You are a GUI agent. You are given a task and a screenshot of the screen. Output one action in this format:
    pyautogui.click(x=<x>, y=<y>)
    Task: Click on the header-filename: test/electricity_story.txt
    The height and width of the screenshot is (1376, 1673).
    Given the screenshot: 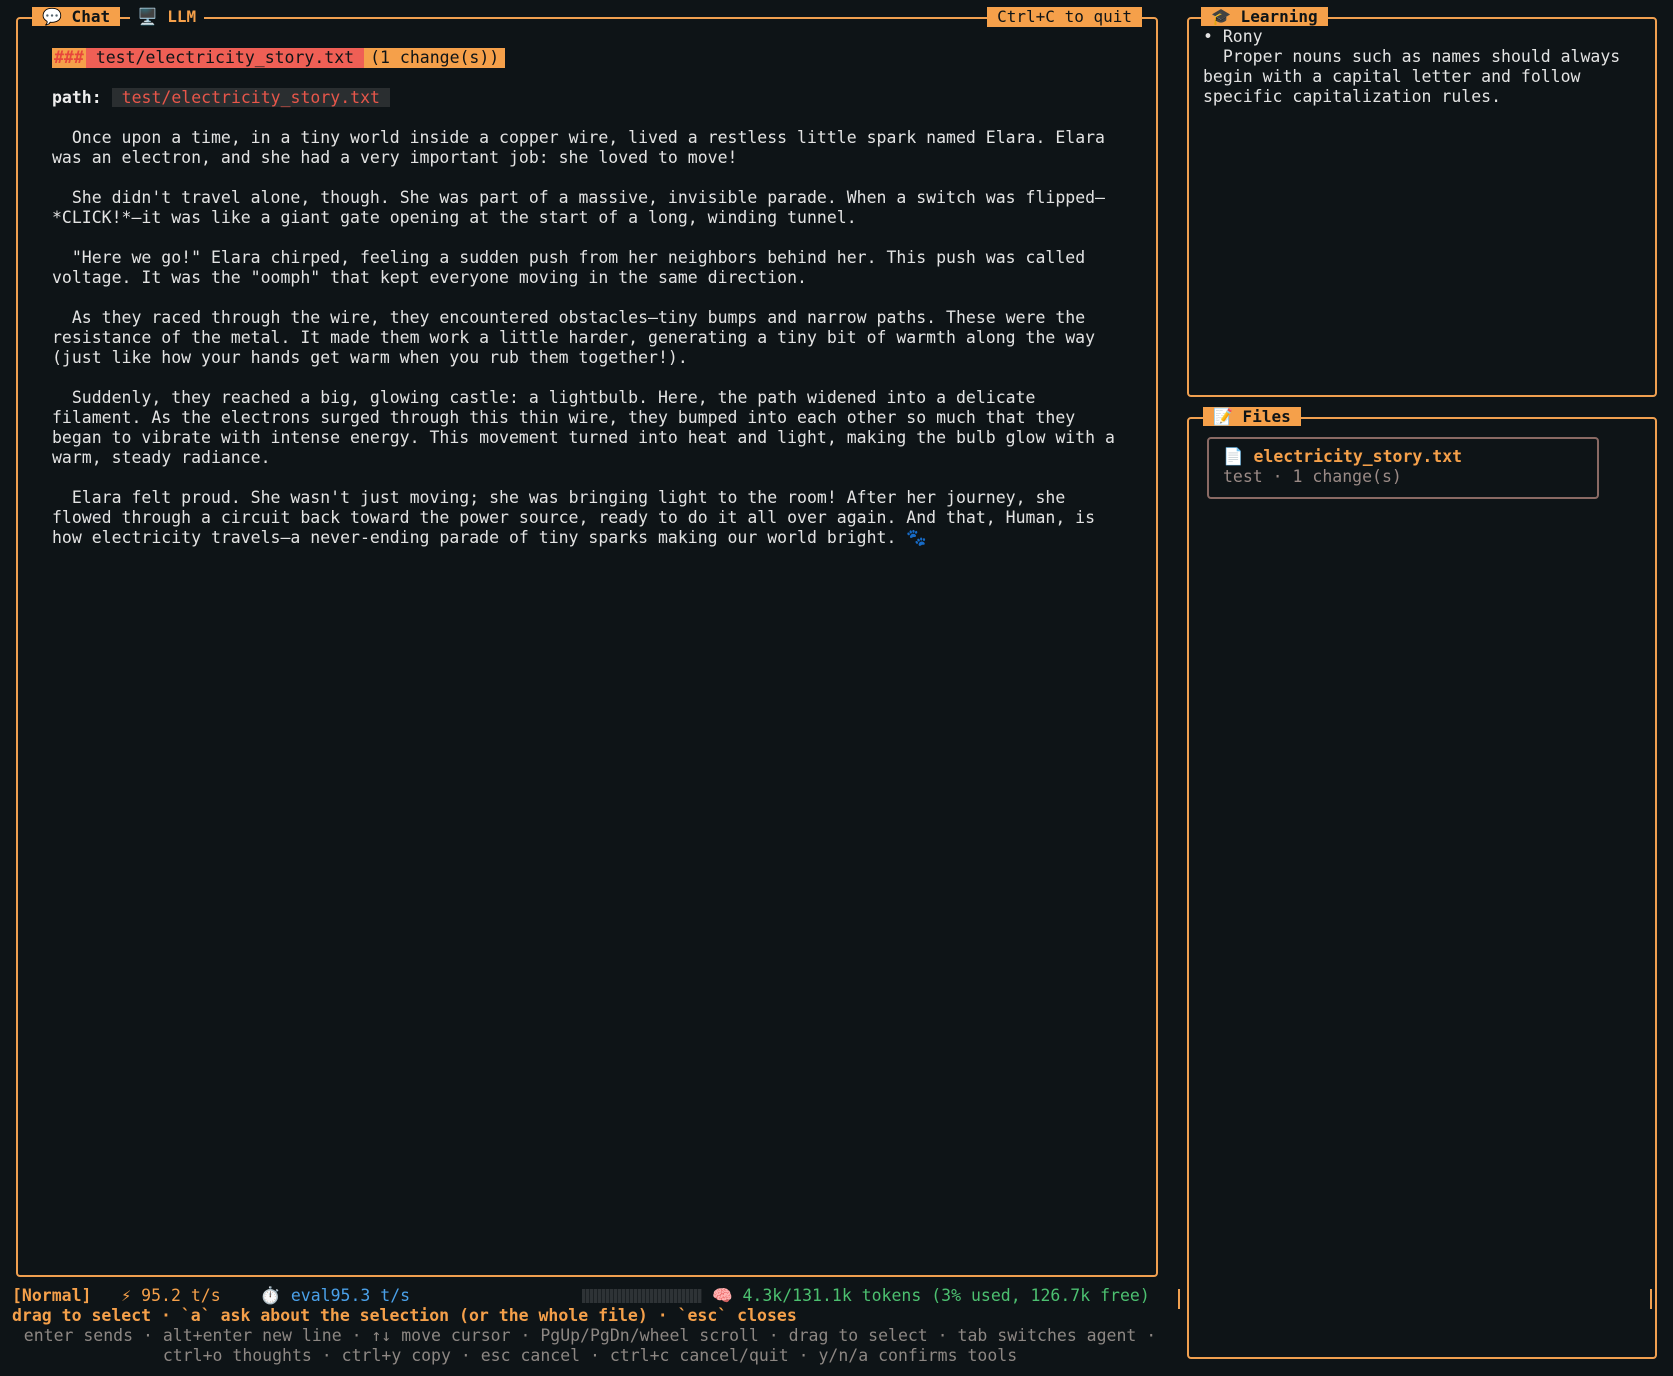 What is the action you would take?
    pyautogui.click(x=225, y=58)
    